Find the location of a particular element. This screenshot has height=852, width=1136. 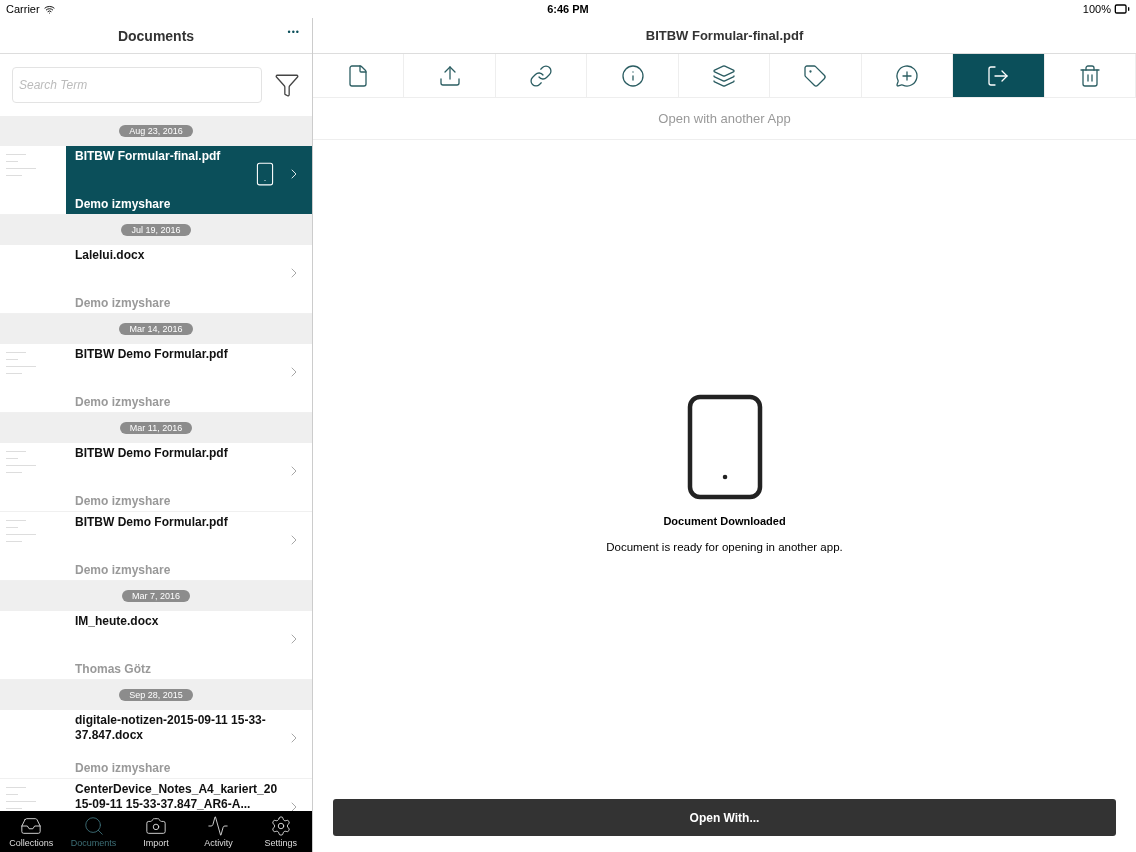

info-icon is located at coordinates (632, 75).